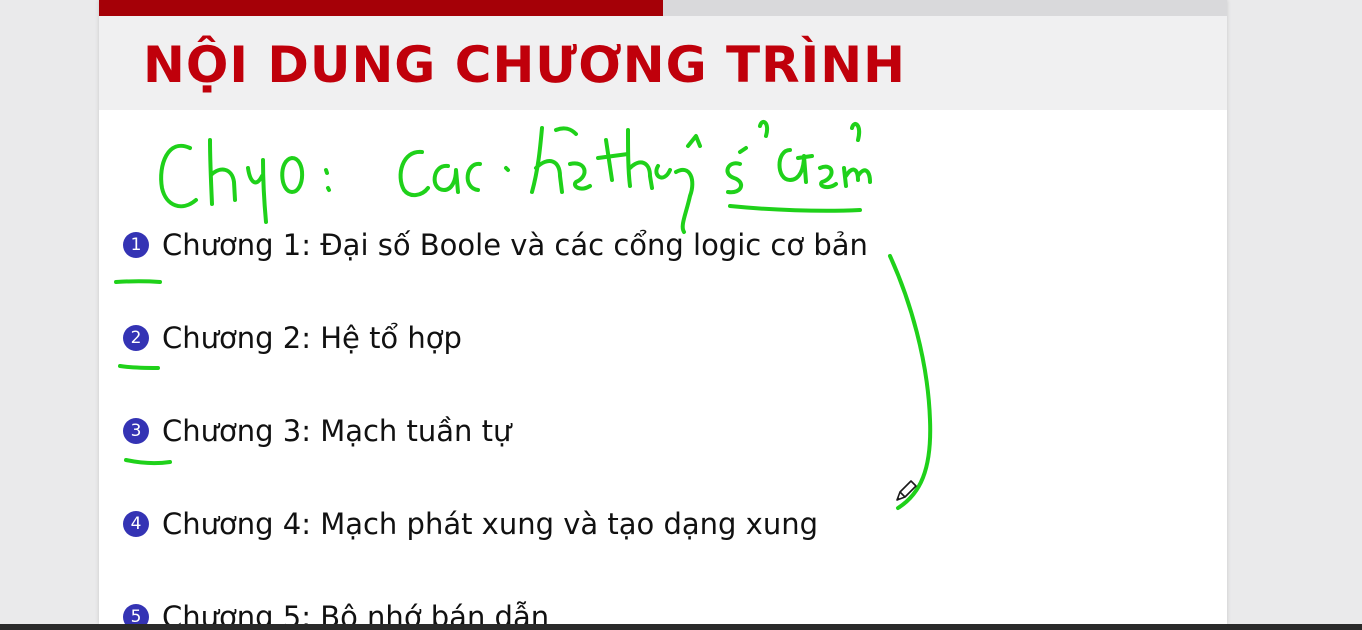 The image size is (1362, 630). I want to click on bullet-number: 1, so click(136, 245).